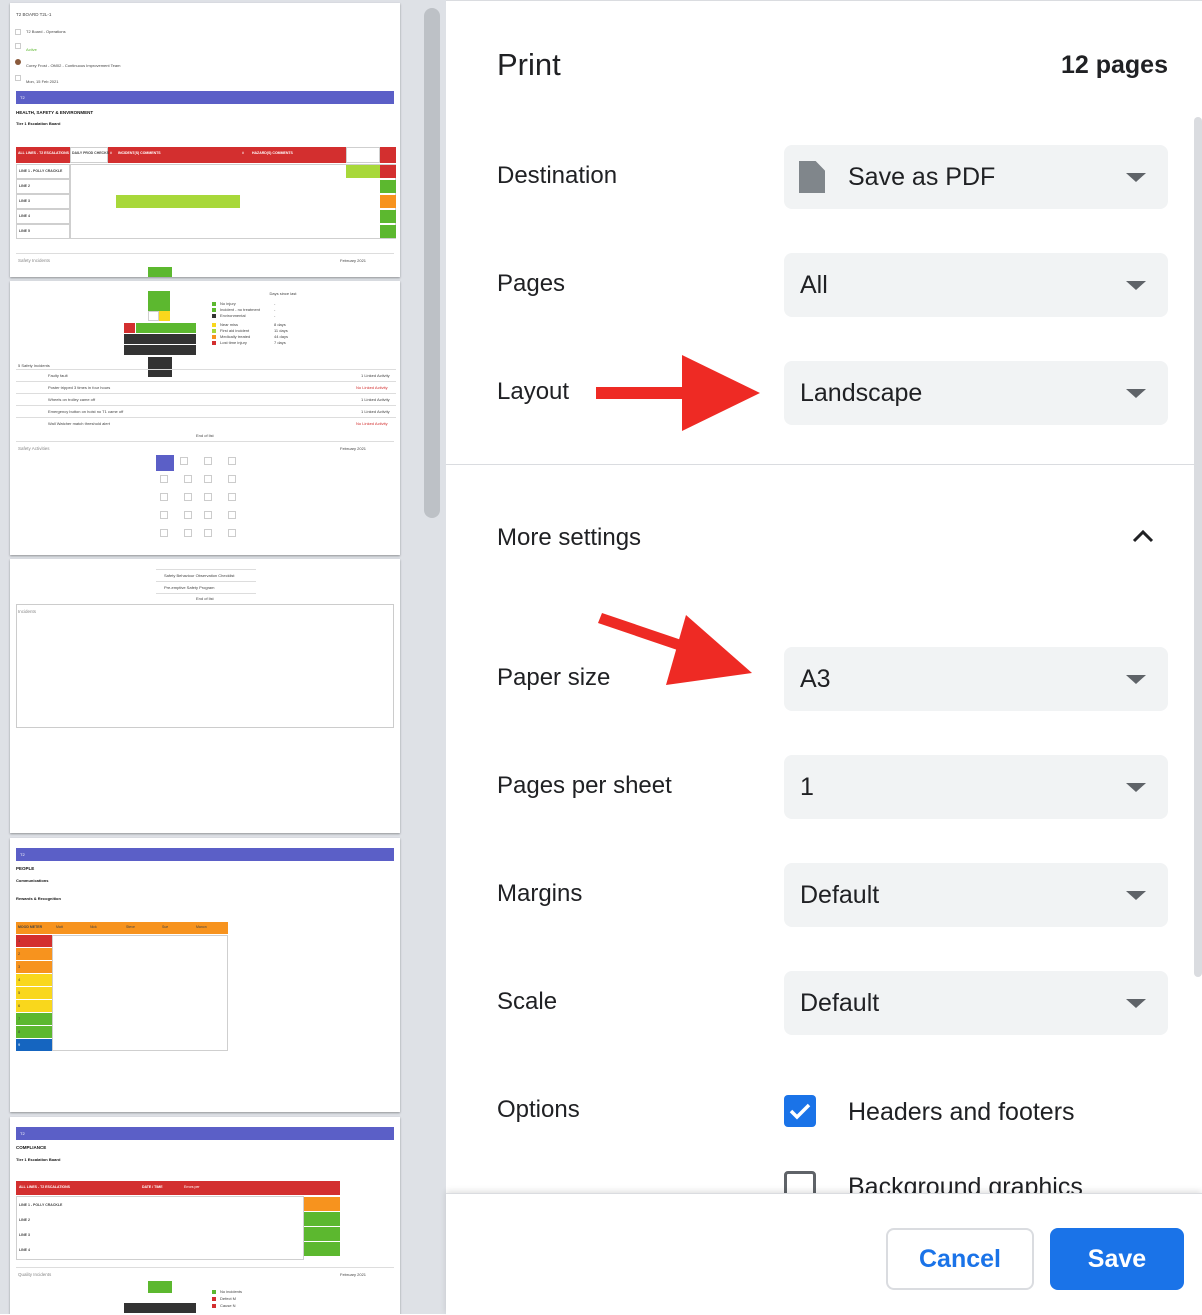 This screenshot has width=1202, height=1315. What do you see at coordinates (531, 283) in the screenshot?
I see `pages-label: Pages` at bounding box center [531, 283].